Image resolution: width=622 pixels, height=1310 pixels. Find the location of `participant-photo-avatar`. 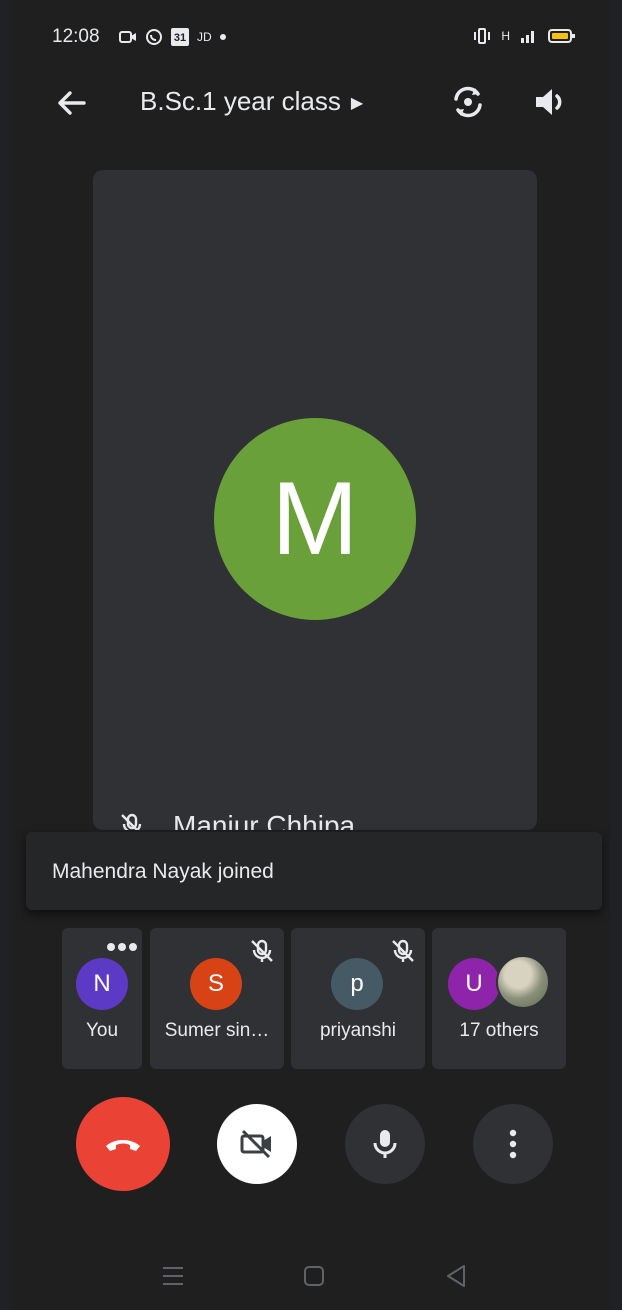

participant-photo-avatar is located at coordinates (523, 982).